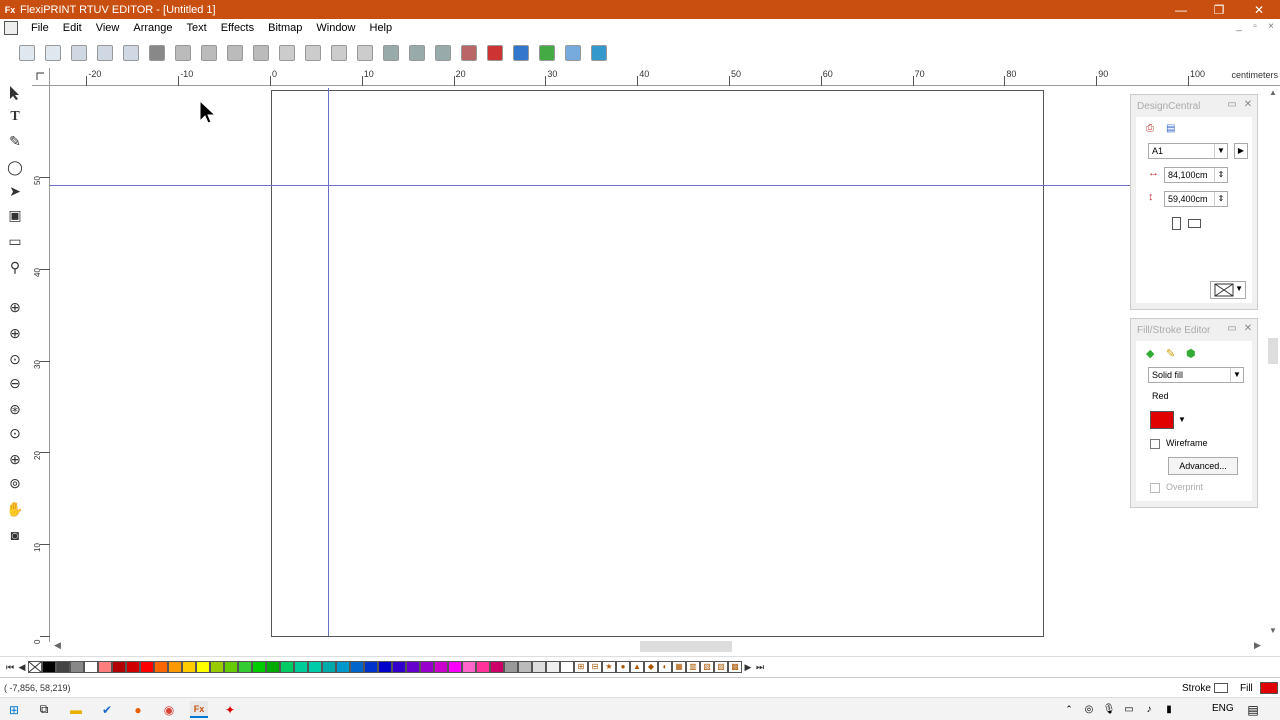 Image resolution: width=1280 pixels, height=720 pixels. I want to click on stroke-color-swatch, so click(1221, 688).